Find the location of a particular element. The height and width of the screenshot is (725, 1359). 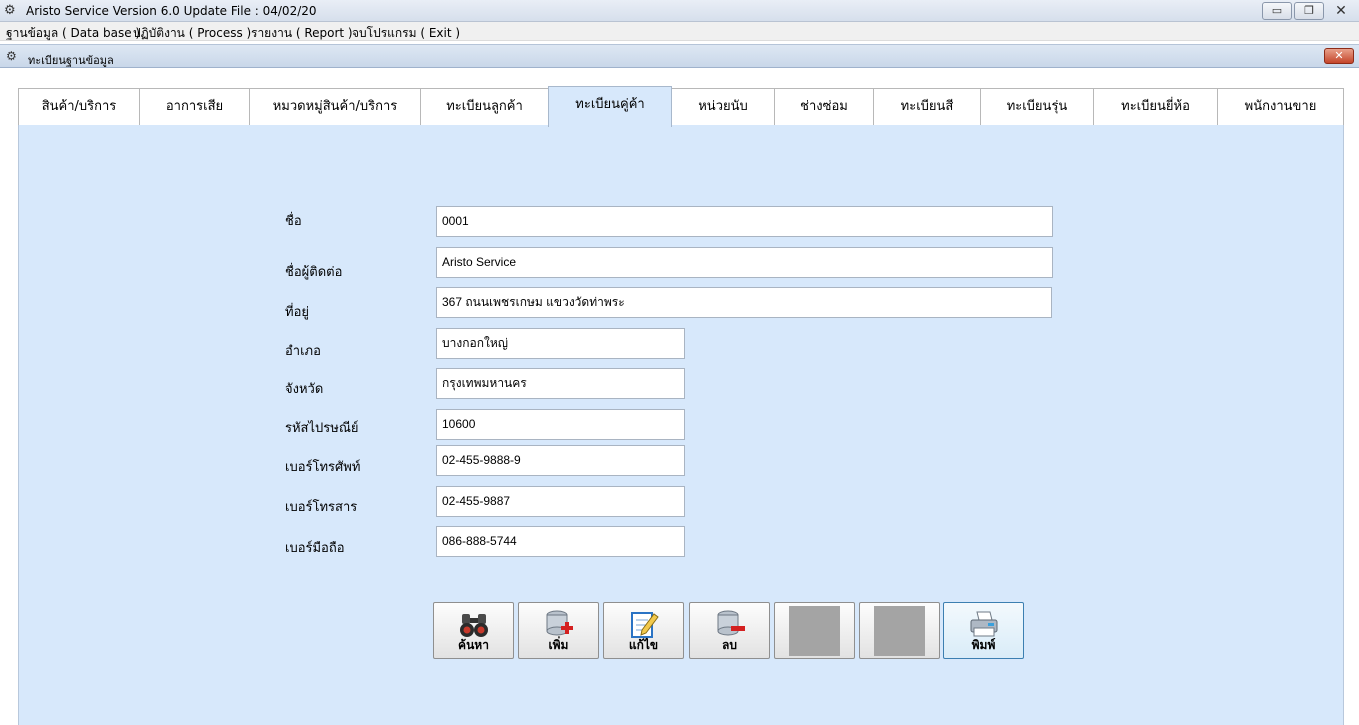

edit-button: แก้ไข is located at coordinates (643, 630).